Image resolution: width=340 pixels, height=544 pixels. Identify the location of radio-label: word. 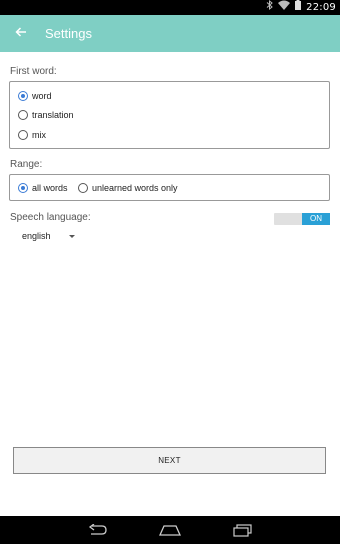
(42, 96).